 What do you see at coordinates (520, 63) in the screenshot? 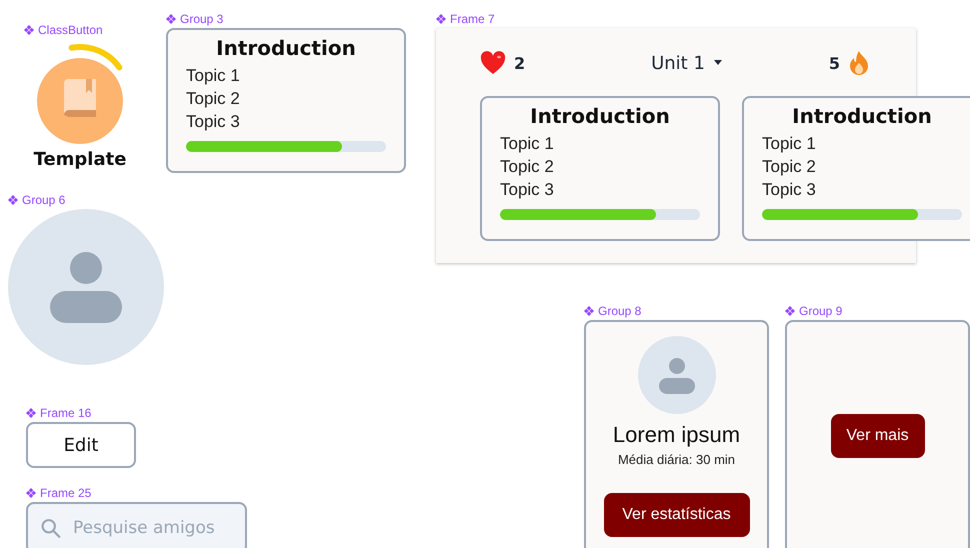
I see `lives-count: 2` at bounding box center [520, 63].